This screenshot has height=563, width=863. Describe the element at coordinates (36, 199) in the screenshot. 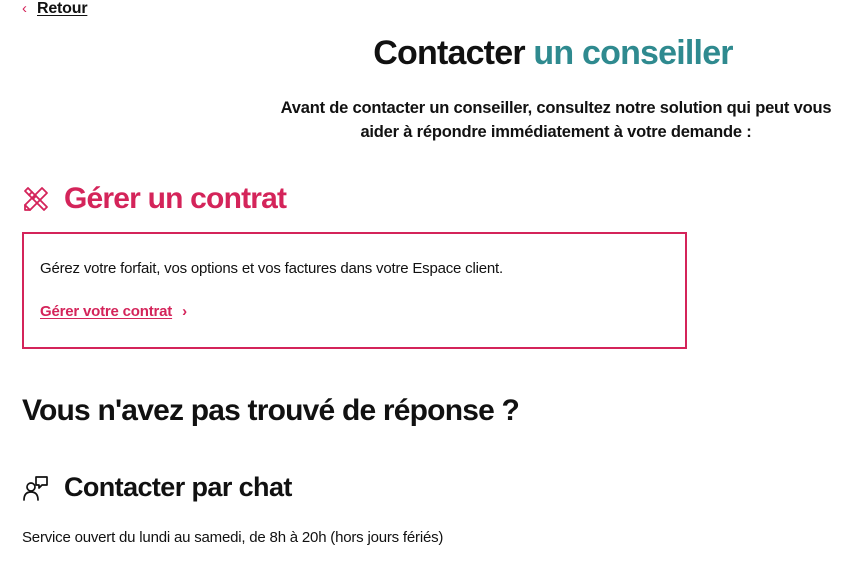

I see `tools-icon` at that location.